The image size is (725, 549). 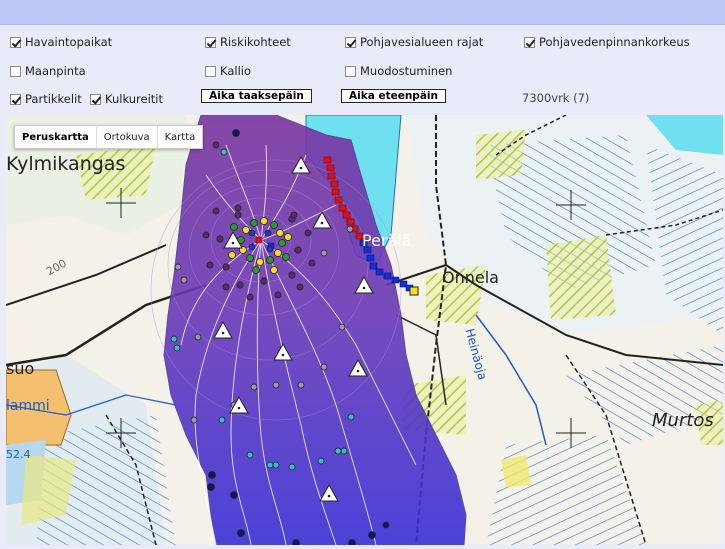 I want to click on place-perala: Perälä, so click(x=387, y=240).